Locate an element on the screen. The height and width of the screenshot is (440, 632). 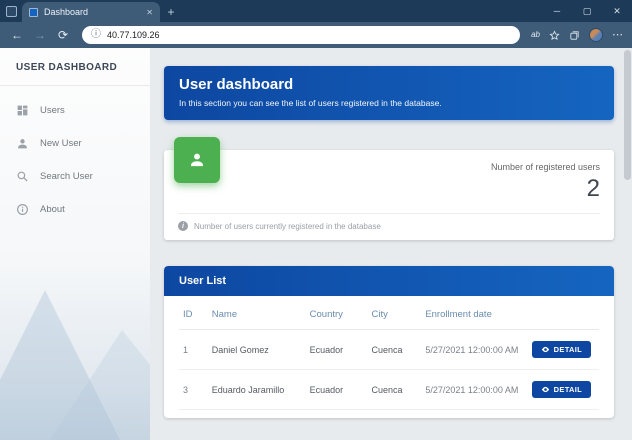
user-list-title: User List is located at coordinates (389, 281).